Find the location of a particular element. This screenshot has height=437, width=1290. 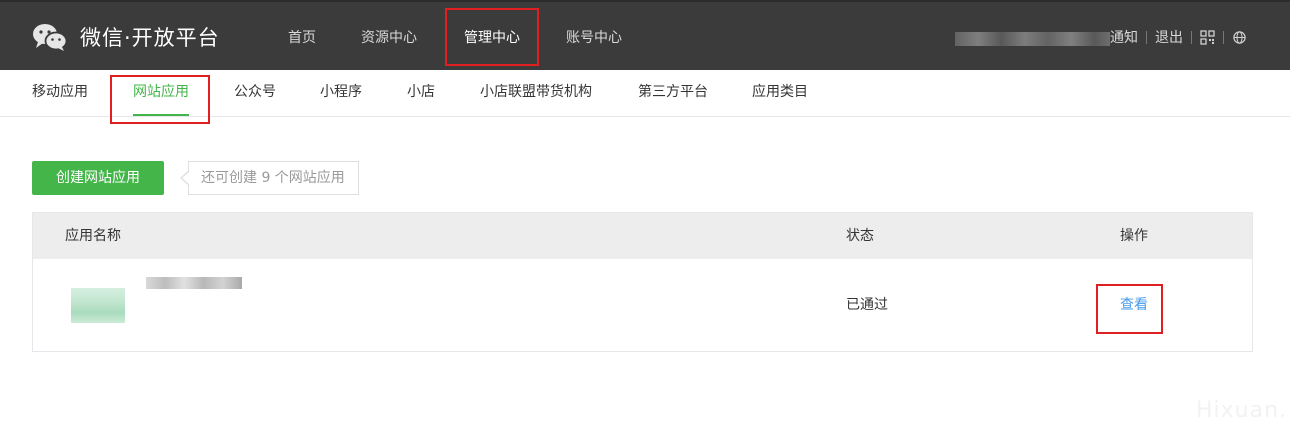

table-header: 应用名称 状态 操作 is located at coordinates (642, 236).